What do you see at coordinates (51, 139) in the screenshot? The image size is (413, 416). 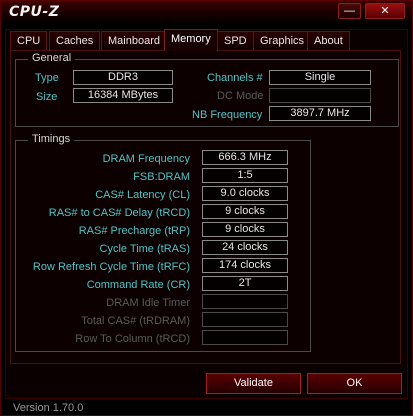 I see `timings-group-title: Timings` at bounding box center [51, 139].